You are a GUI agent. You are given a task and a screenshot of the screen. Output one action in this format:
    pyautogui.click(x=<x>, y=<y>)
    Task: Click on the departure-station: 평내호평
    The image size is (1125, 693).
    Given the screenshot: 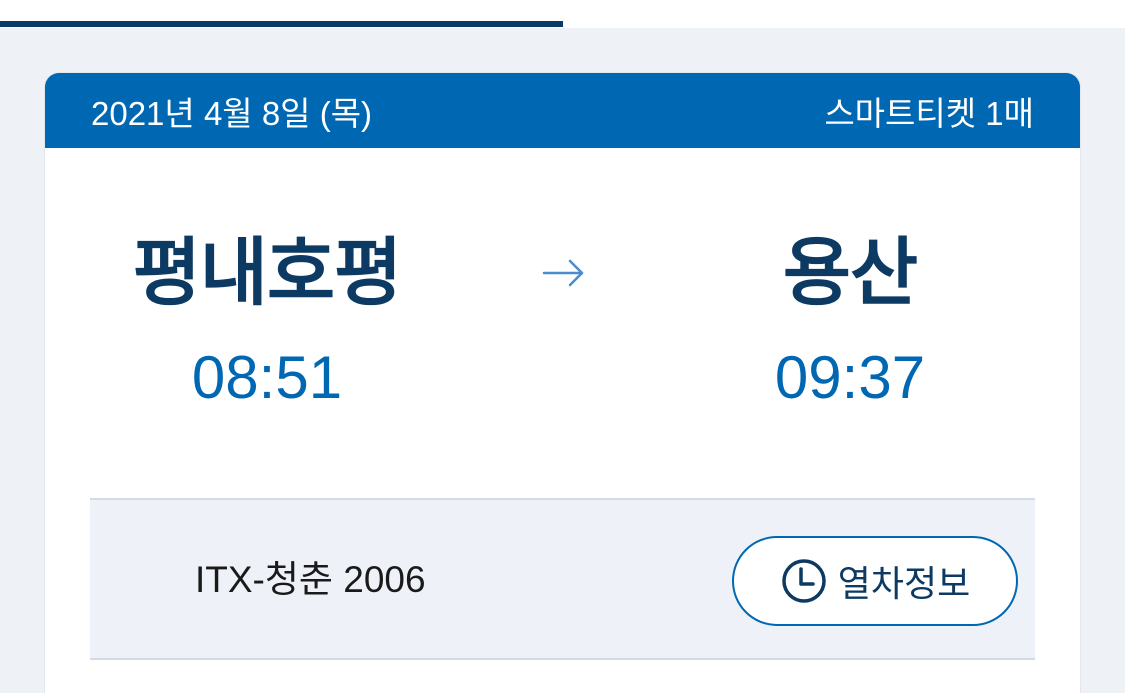 What is the action you would take?
    pyautogui.click(x=267, y=272)
    